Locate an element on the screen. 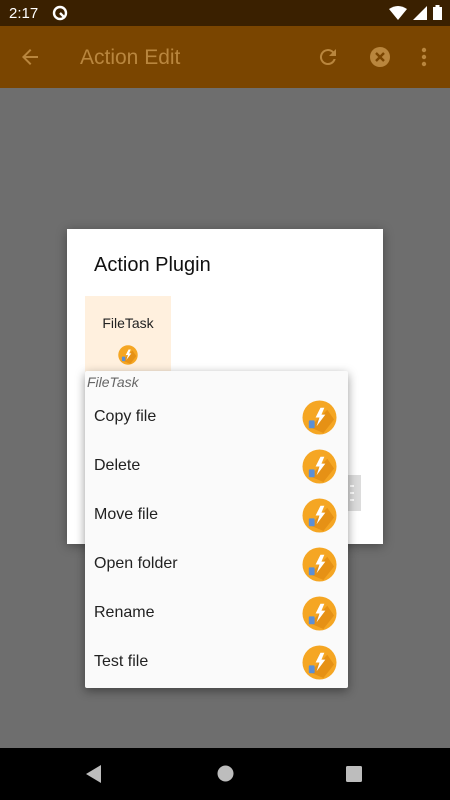  menu-item-label: Move file is located at coordinates (126, 514).